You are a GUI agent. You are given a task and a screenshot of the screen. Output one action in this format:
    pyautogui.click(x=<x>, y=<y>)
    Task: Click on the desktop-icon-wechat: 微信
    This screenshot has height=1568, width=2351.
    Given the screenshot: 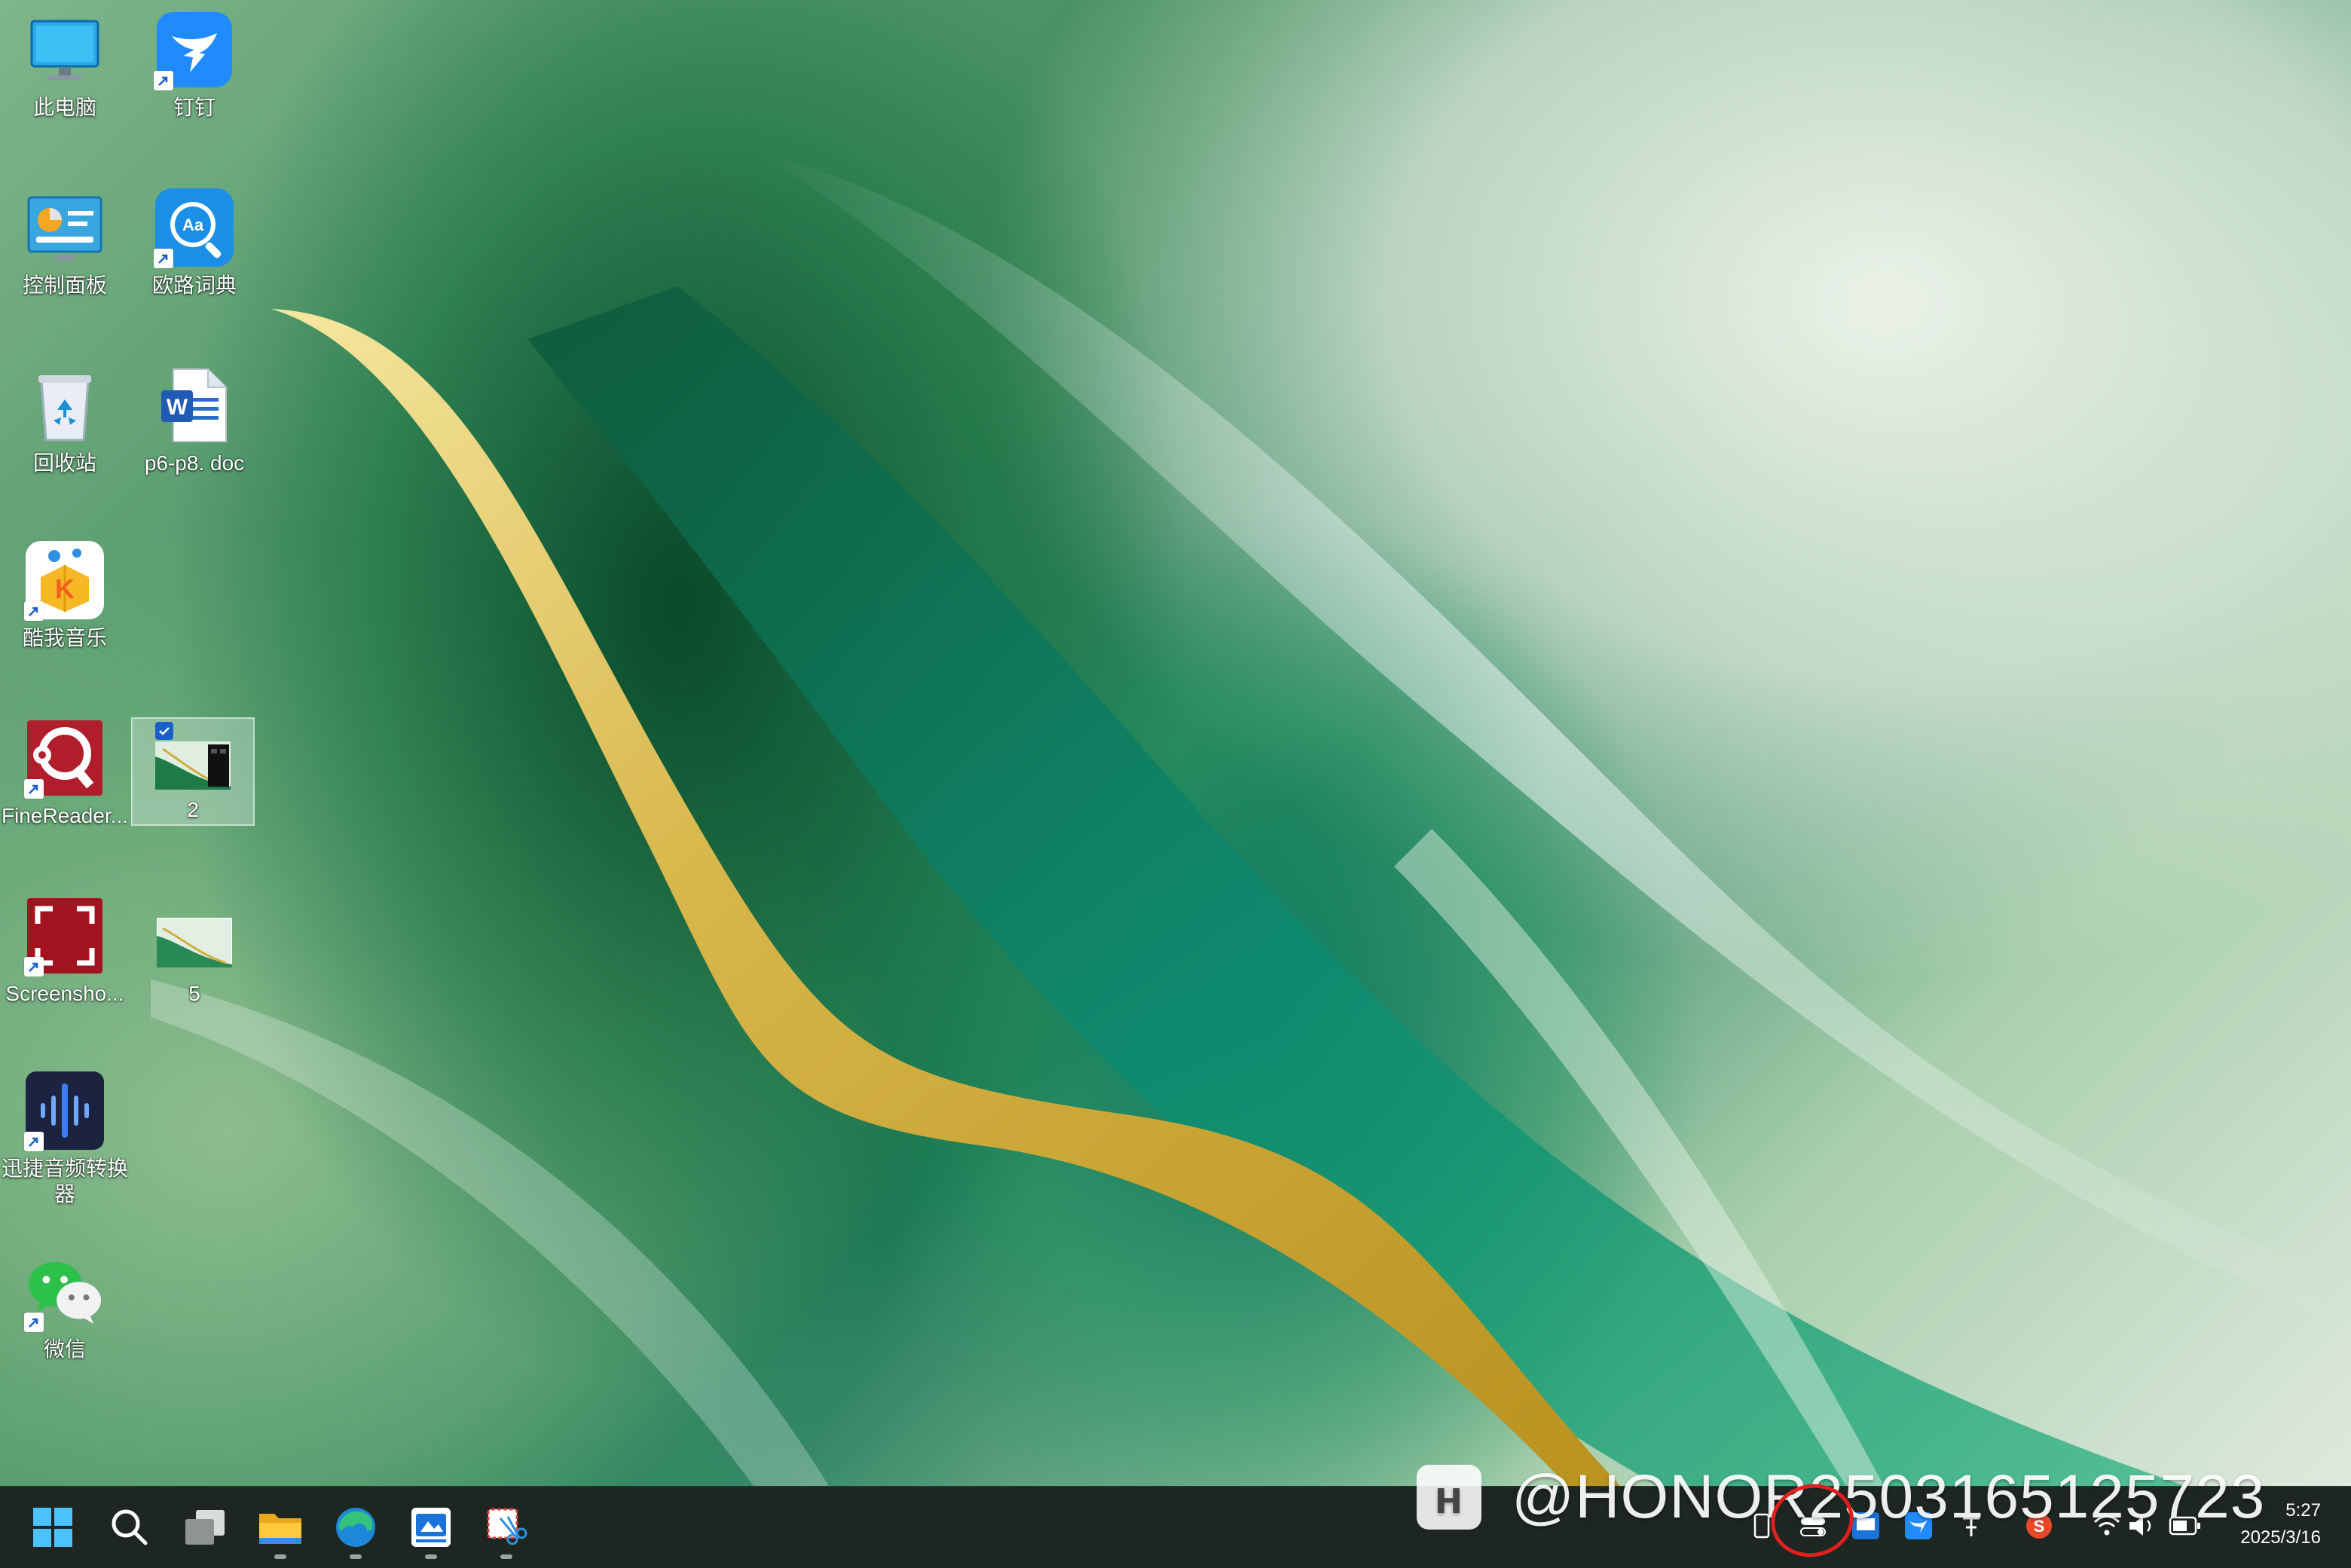 What is the action you would take?
    pyautogui.click(x=65, y=1306)
    